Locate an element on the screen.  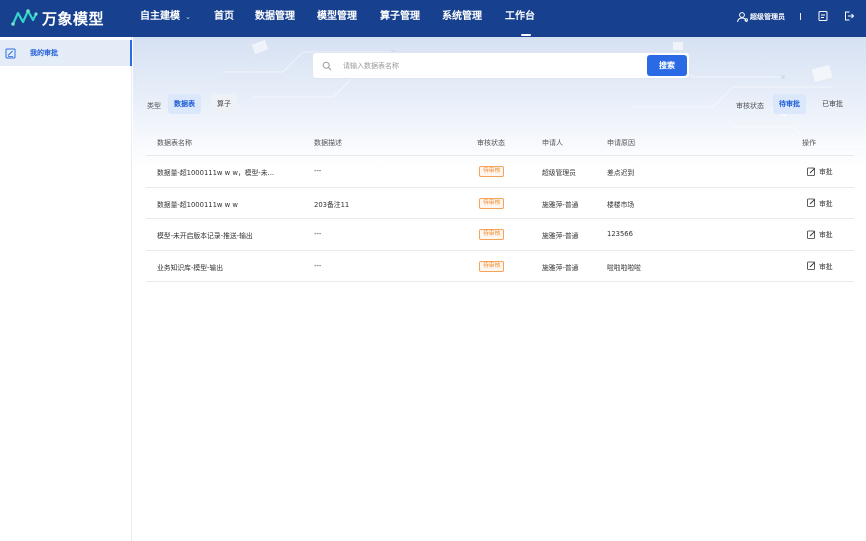
column-header-reason: 申请原因 is located at coordinates (621, 143).